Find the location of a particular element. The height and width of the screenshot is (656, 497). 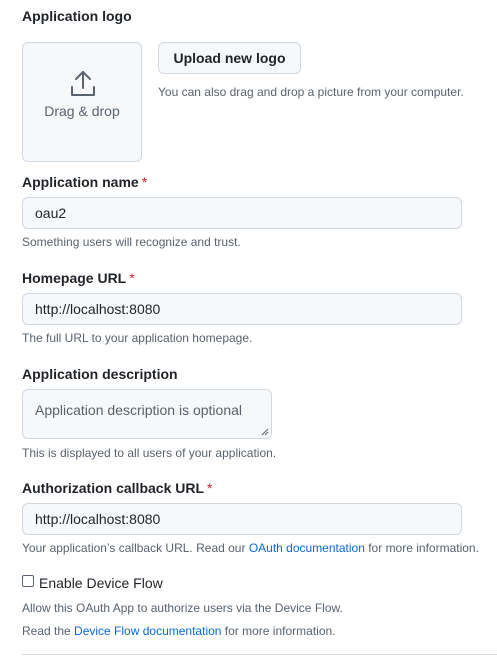

application-name-input: oau2 is located at coordinates (242, 213).